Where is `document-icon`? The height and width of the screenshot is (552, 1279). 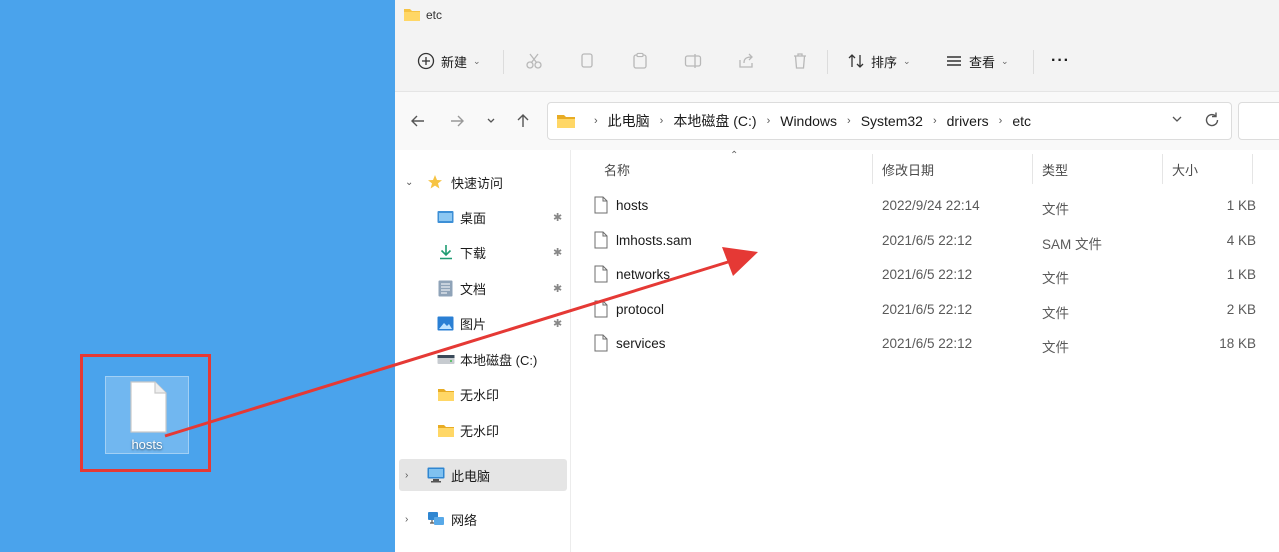 document-icon is located at coordinates (445, 288).